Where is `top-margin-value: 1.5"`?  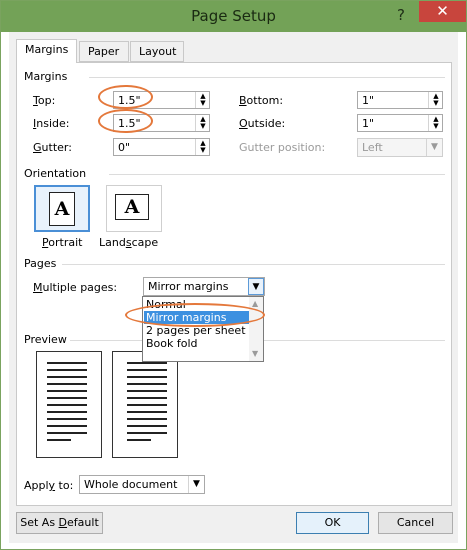
top-margin-value: 1.5" is located at coordinates (129, 100).